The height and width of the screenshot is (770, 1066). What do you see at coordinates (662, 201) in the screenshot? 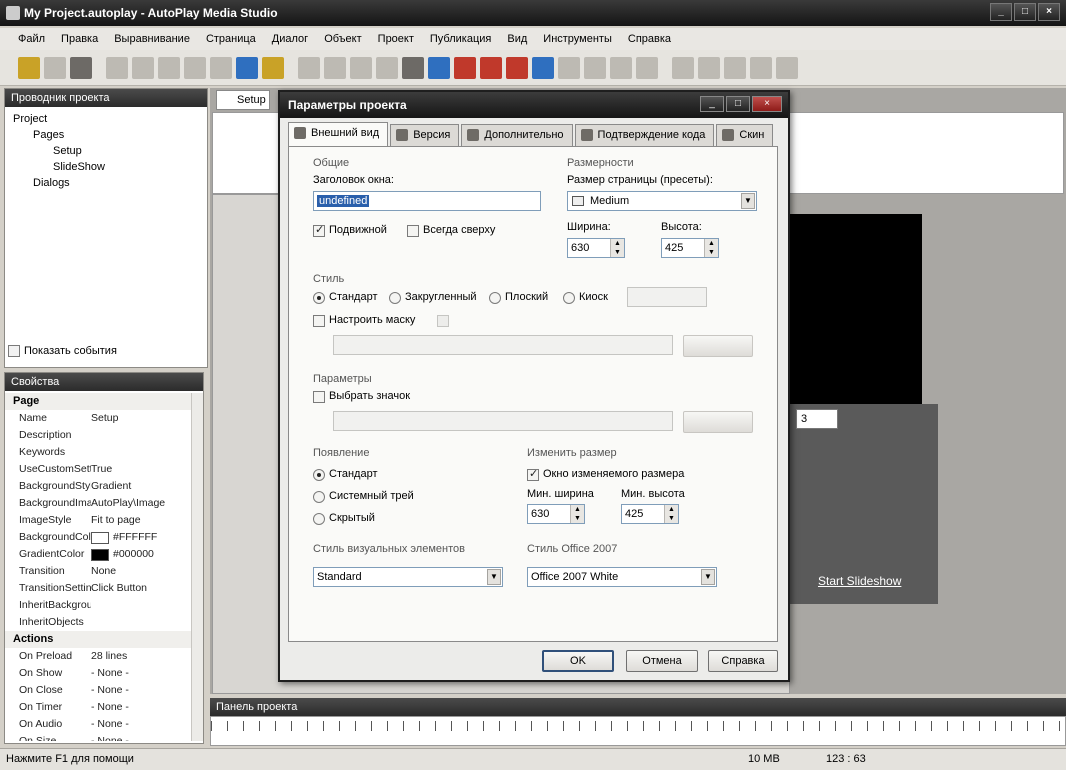
I see `page-size-select: Medium ▼` at bounding box center [662, 201].